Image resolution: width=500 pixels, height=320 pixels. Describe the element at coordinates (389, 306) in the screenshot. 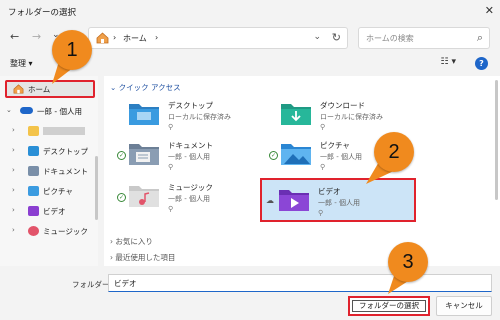

I see `select-folder-button: フォルダーの選択` at that location.